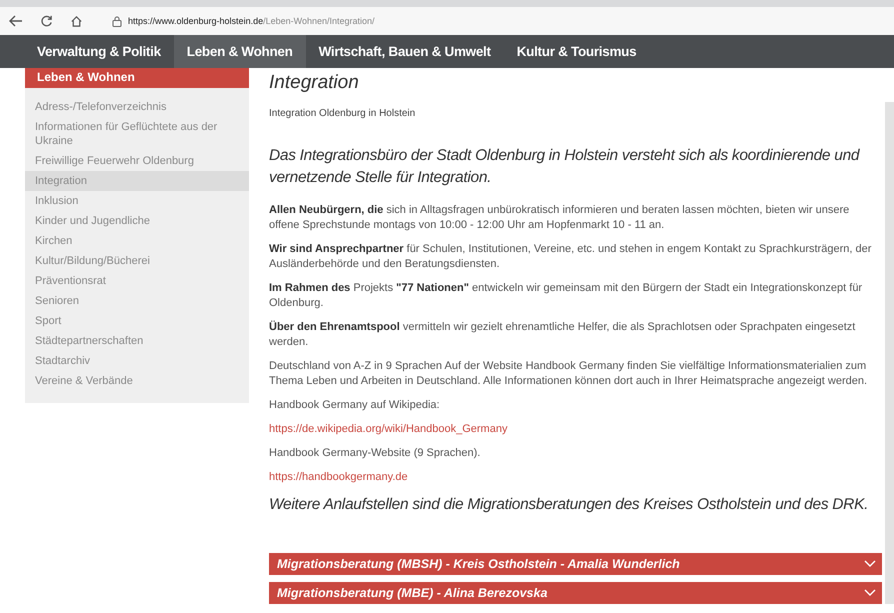 The width and height of the screenshot is (894, 613). Describe the element at coordinates (137, 221) in the screenshot. I see `sidebar-item: Kinder und Jugendliche` at that location.